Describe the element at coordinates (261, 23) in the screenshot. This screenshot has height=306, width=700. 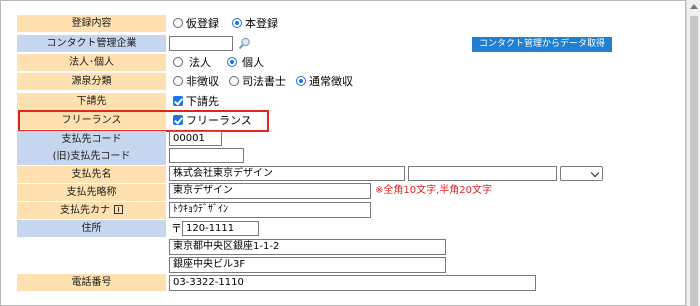
I see `radio-final-label: 本登録` at that location.